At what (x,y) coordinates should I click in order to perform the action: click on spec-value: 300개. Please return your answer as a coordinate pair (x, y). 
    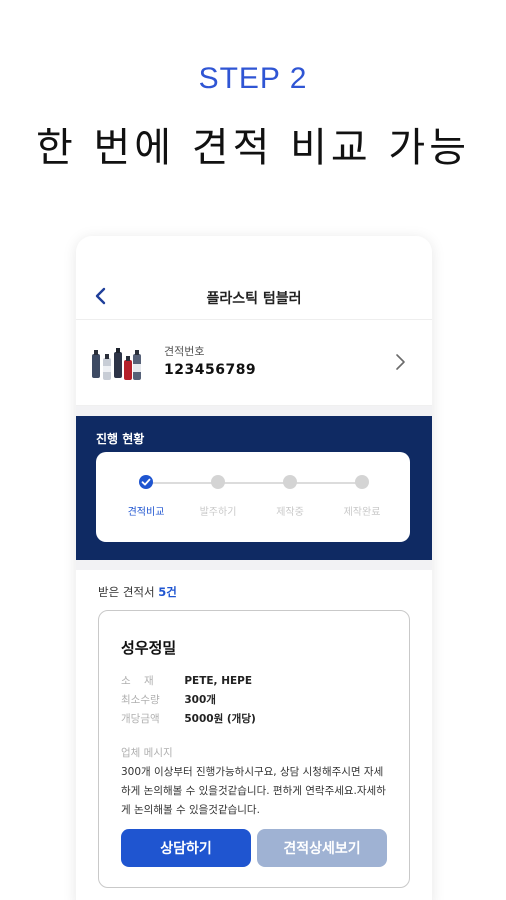
    Looking at the image, I should click on (200, 700).